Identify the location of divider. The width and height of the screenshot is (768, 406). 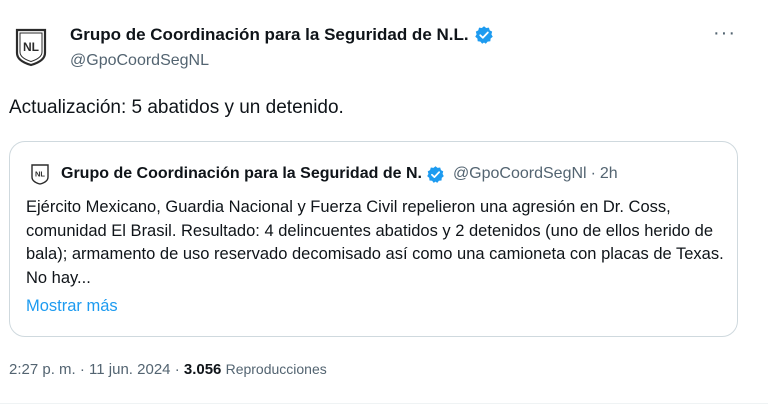
(384, 403).